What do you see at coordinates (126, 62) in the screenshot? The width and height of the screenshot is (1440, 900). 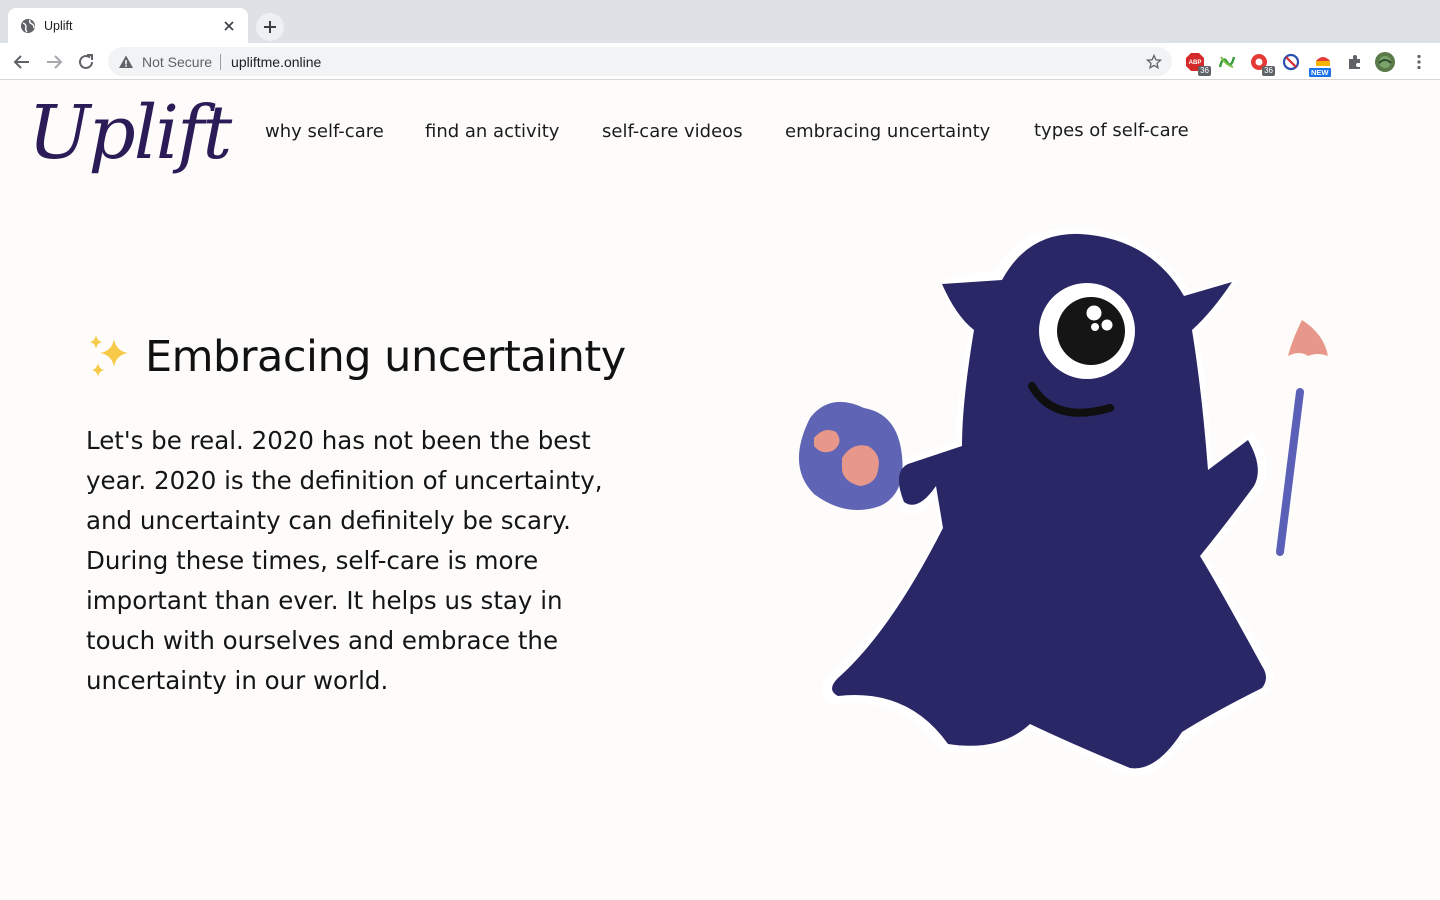 I see `warning-icon` at bounding box center [126, 62].